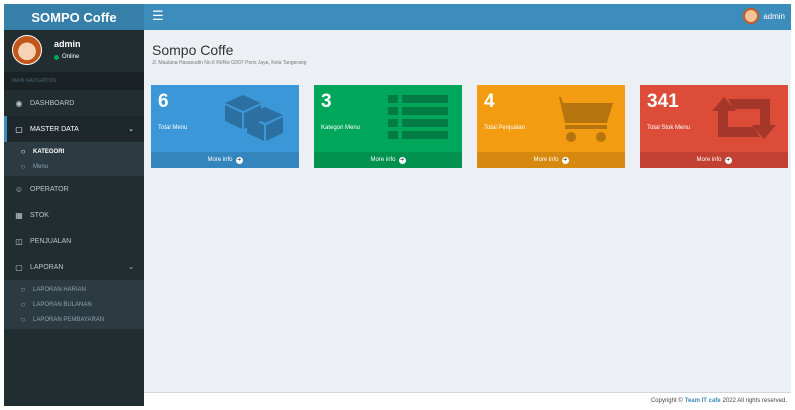  I want to click on user-name: admin, so click(67, 44).